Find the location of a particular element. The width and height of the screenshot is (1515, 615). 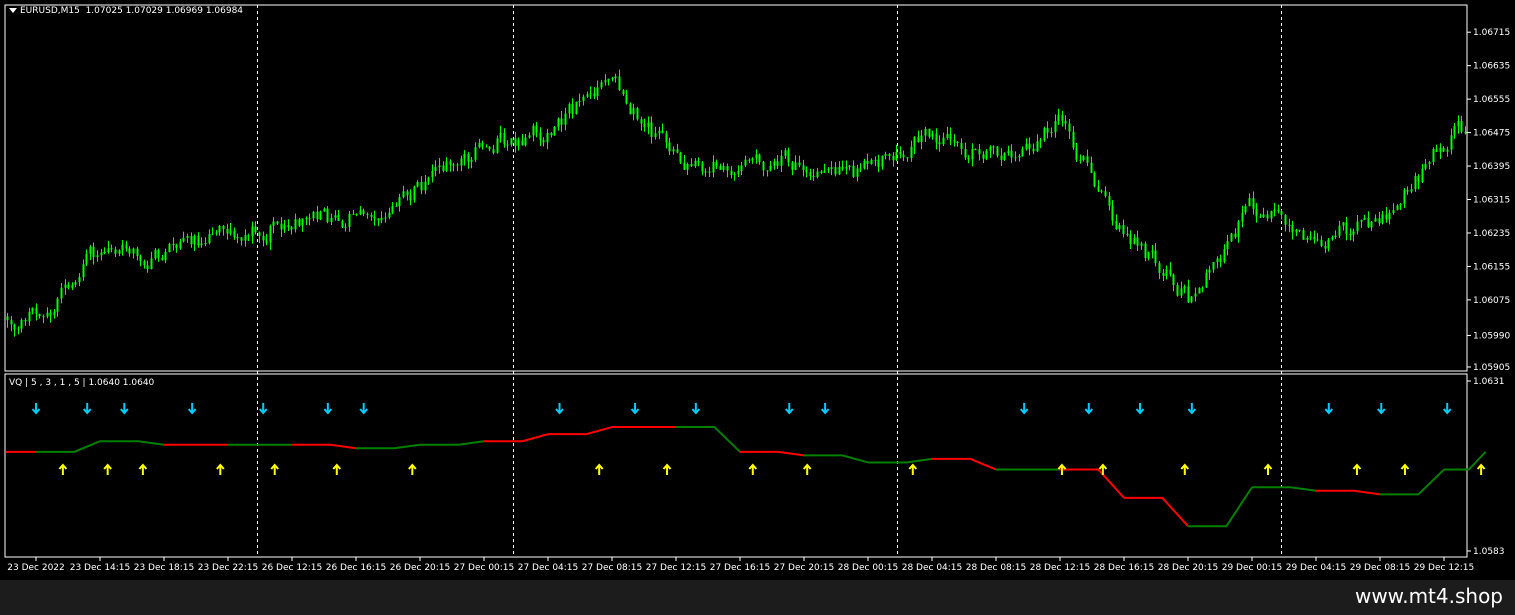

time-tick-label: 23 Dec 2022 is located at coordinates (36, 568).